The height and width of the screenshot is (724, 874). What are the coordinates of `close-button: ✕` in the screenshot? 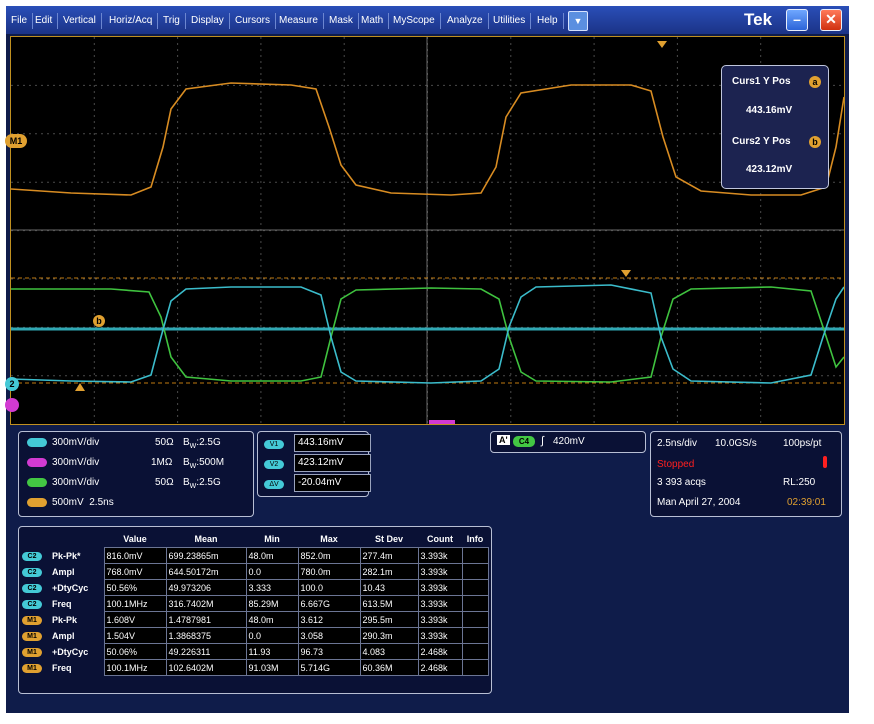 It's located at (831, 20).